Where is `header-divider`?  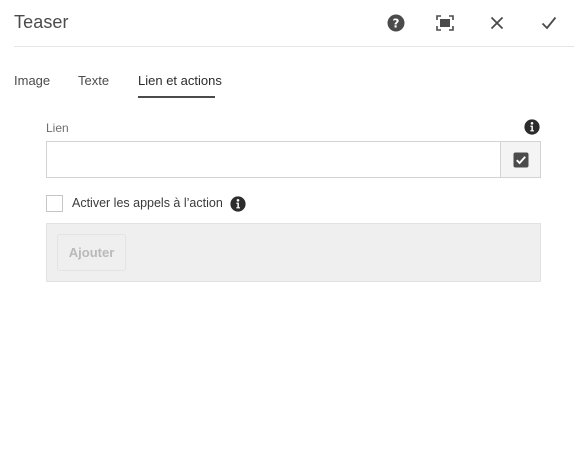
header-divider is located at coordinates (294, 46).